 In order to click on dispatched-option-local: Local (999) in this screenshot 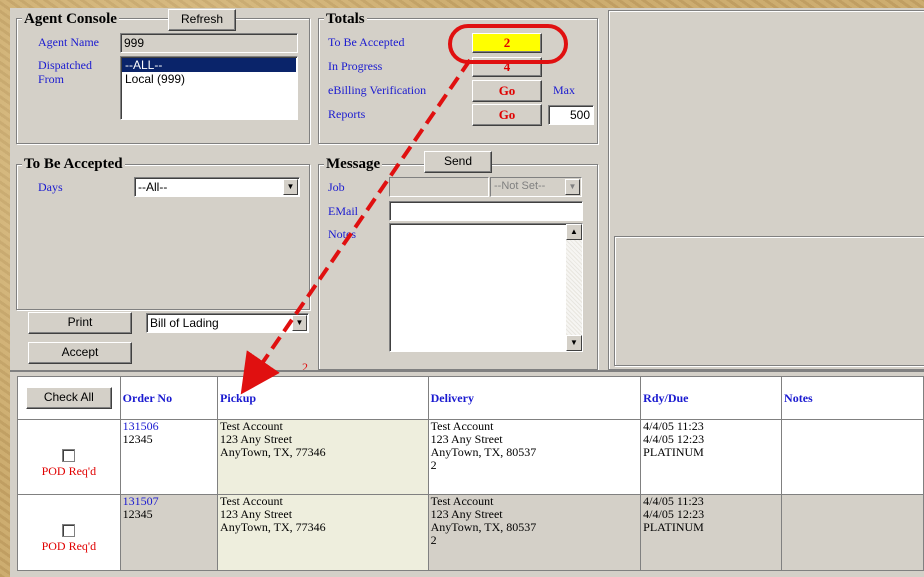, I will do `click(209, 79)`.